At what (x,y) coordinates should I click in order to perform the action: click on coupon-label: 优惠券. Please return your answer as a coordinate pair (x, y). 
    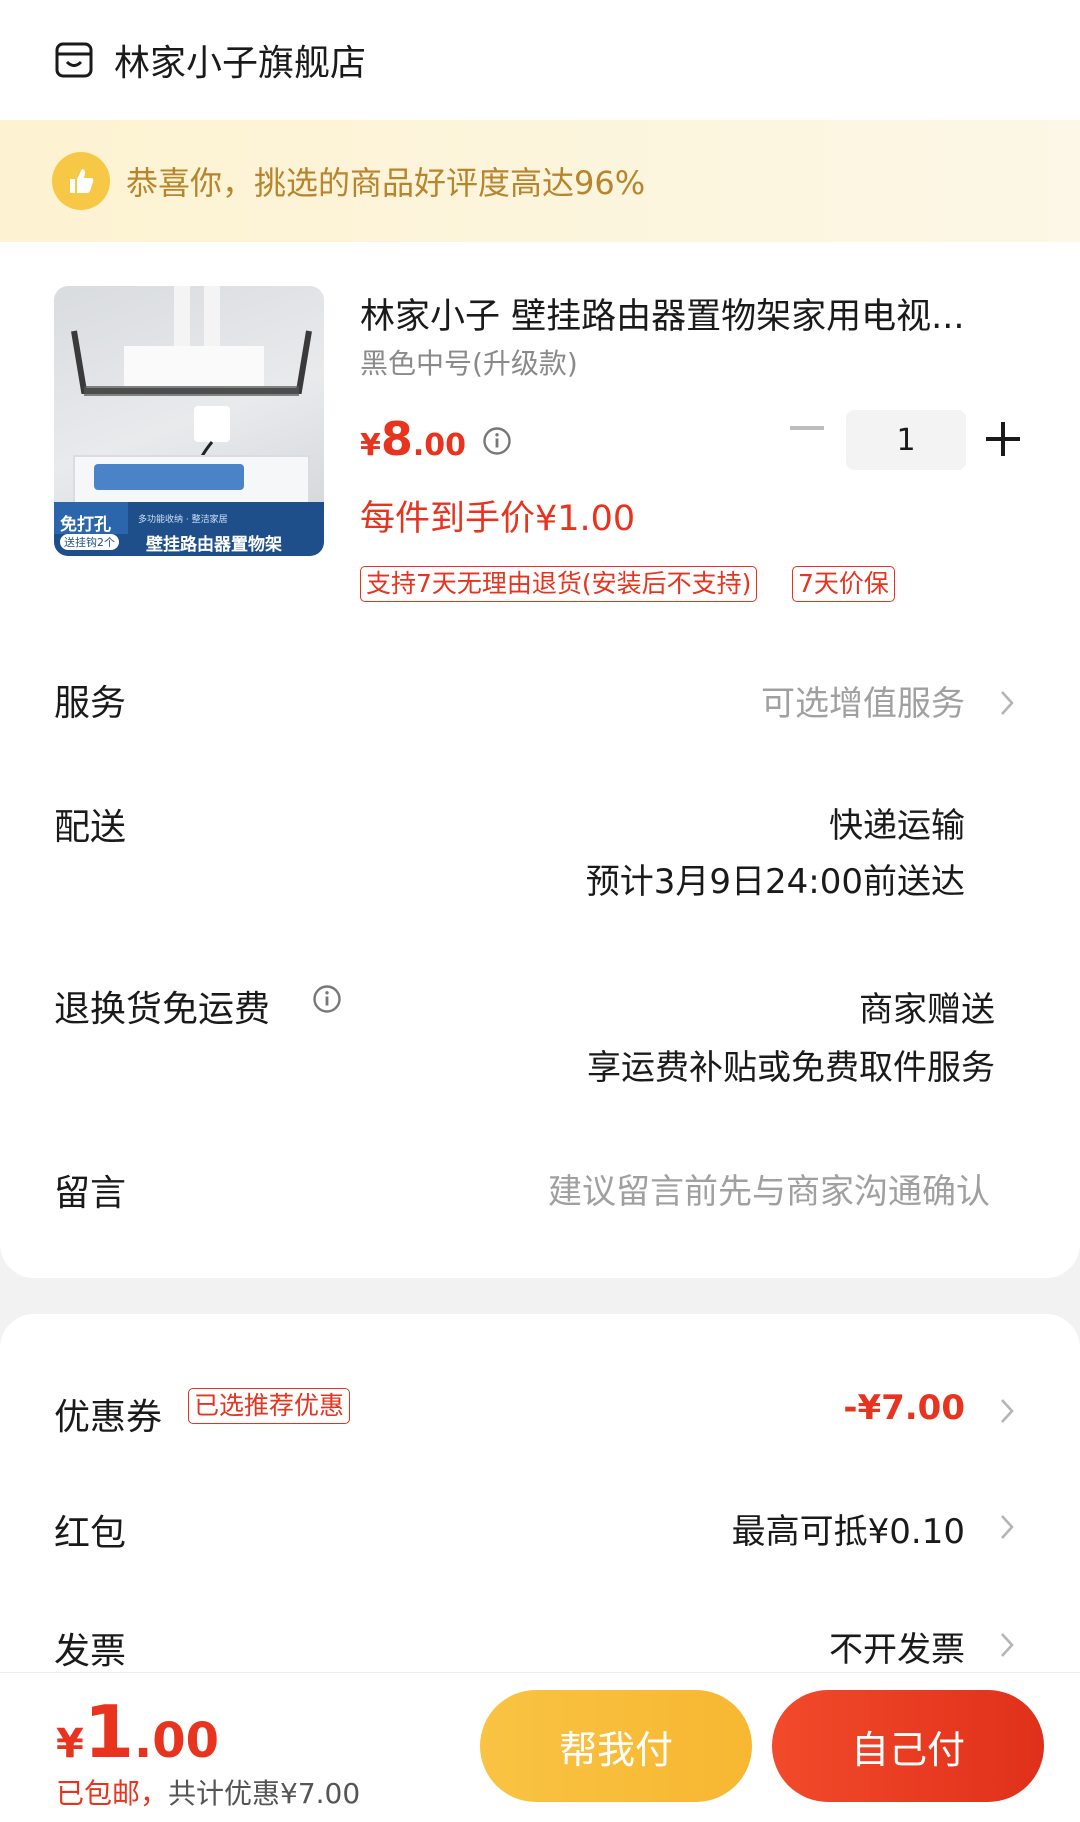
    Looking at the image, I should click on (108, 1417).